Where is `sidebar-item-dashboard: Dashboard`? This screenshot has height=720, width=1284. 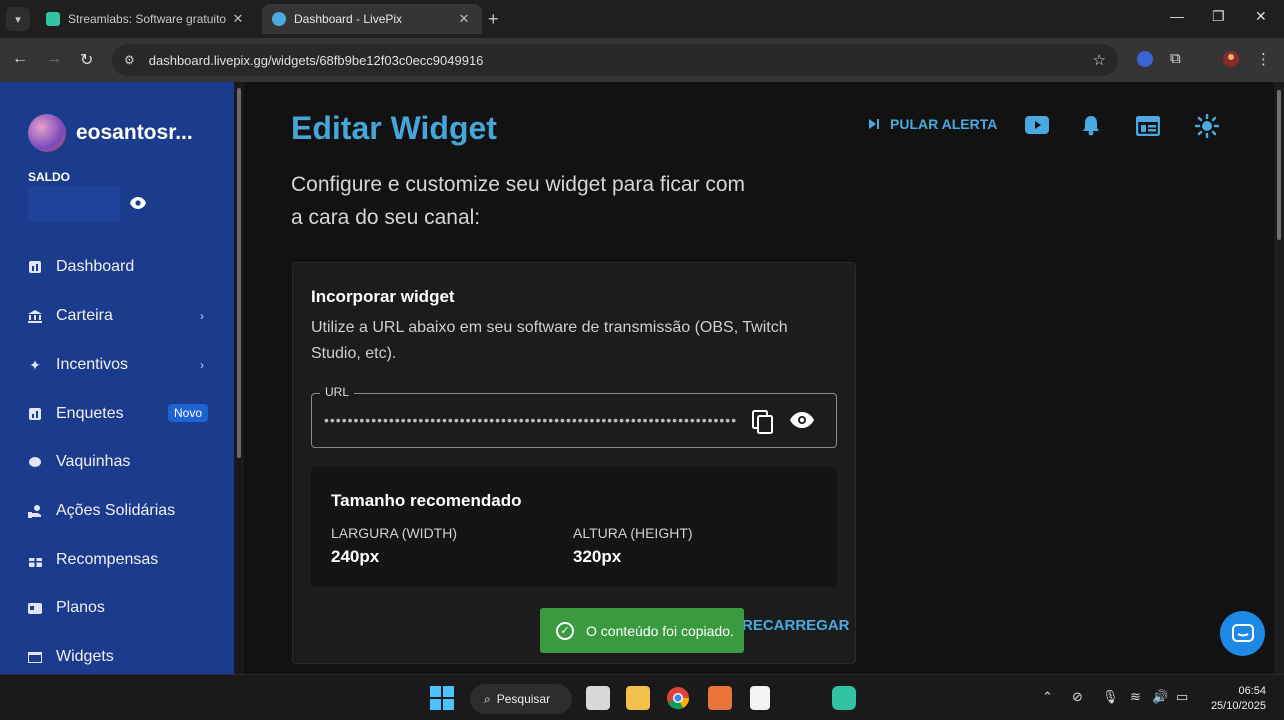 sidebar-item-dashboard: Dashboard is located at coordinates (118, 267).